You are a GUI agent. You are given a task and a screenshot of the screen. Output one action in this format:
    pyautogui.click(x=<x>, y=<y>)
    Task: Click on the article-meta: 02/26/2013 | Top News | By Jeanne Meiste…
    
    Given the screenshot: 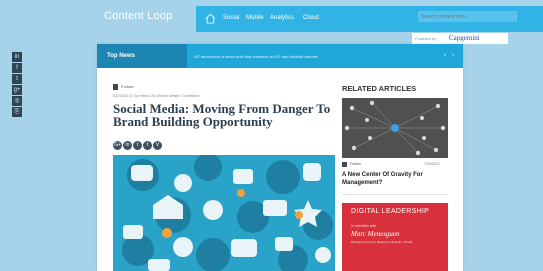 What is the action you would take?
    pyautogui.click(x=156, y=96)
    